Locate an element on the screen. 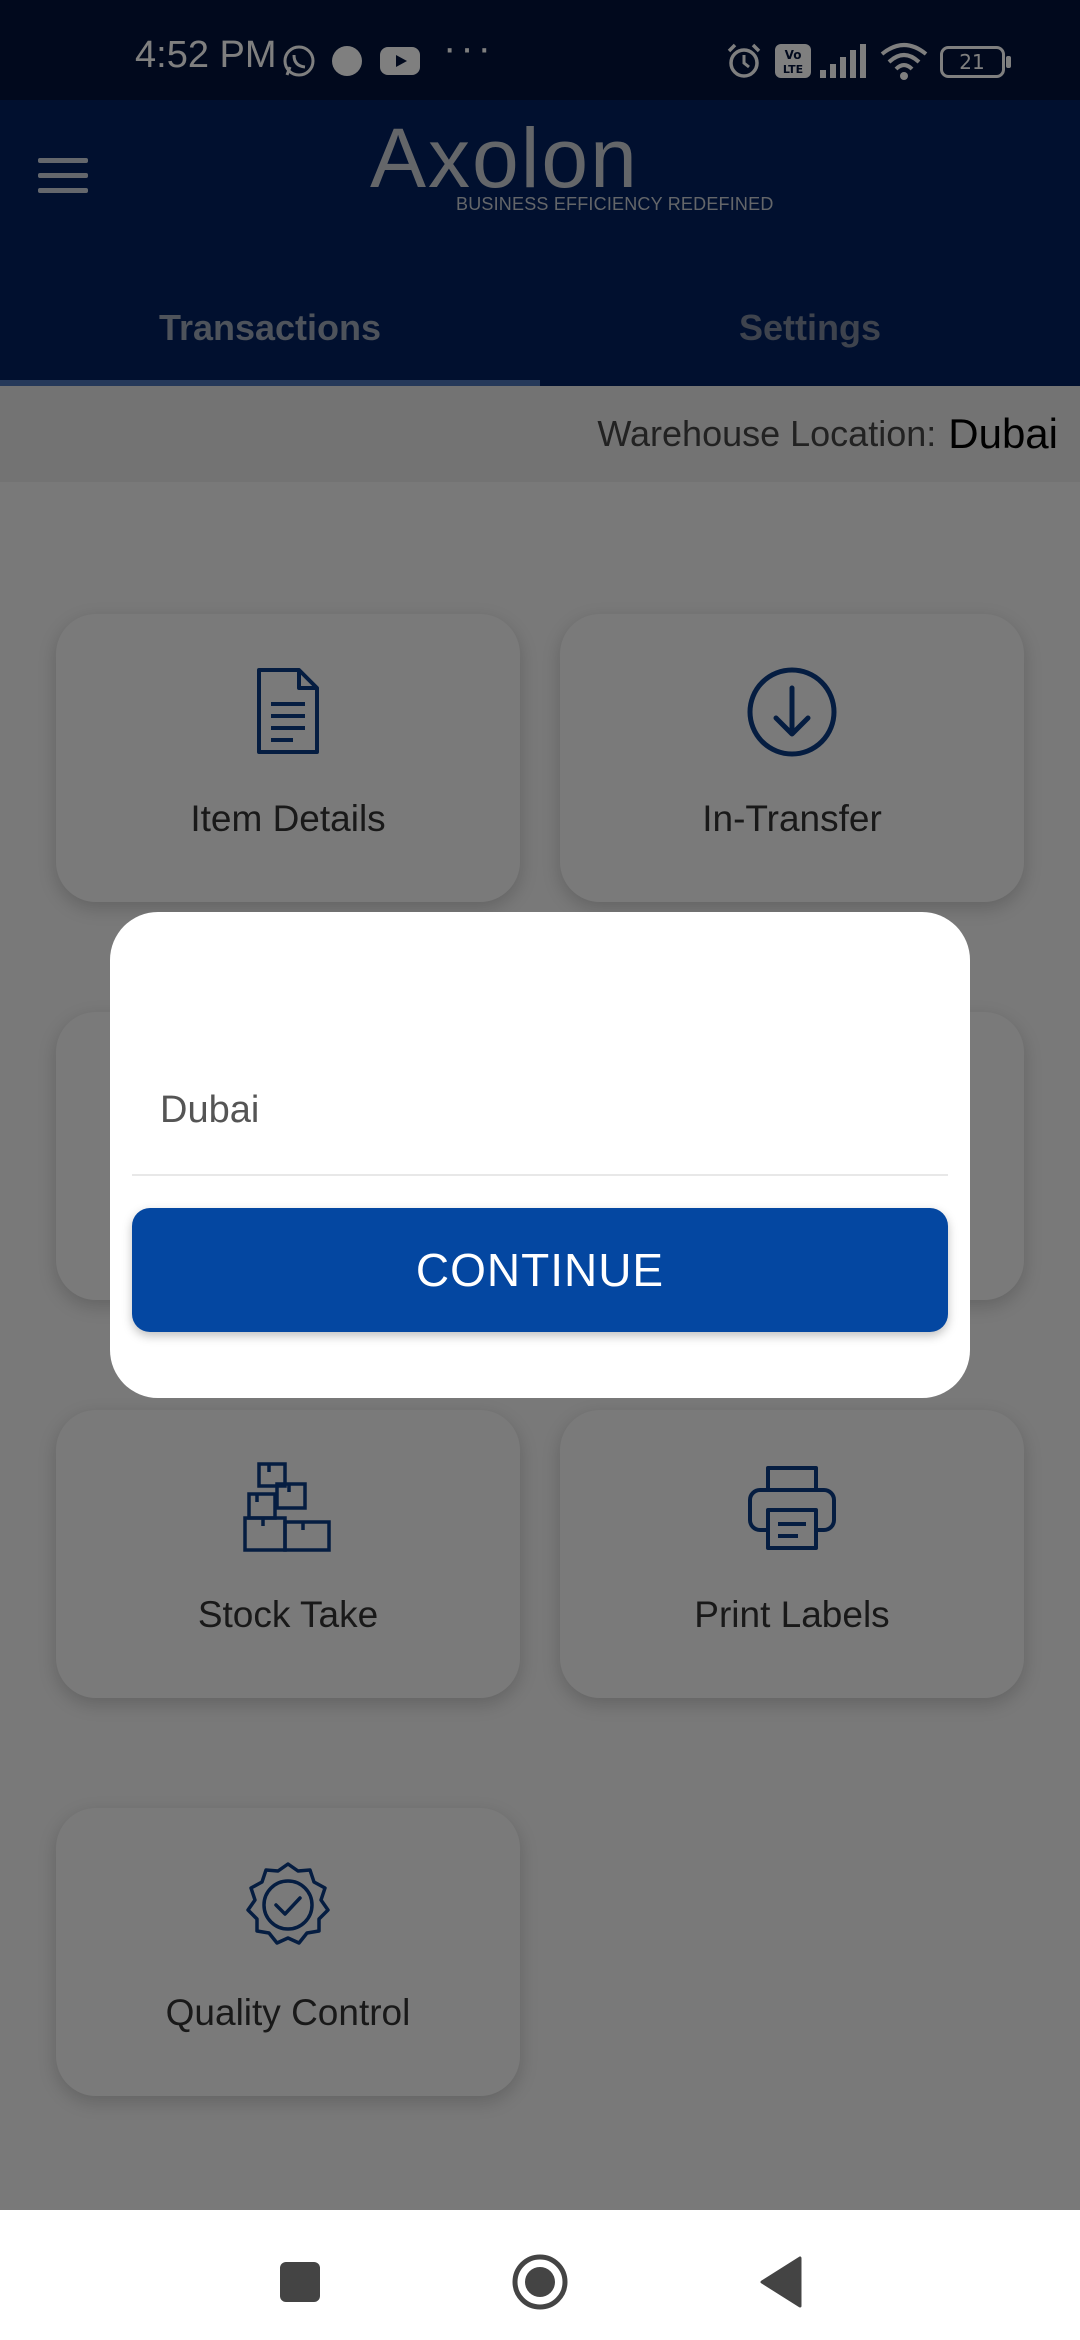 This screenshot has width=1080, height=2340. system-nav-bar is located at coordinates (540, 2275).